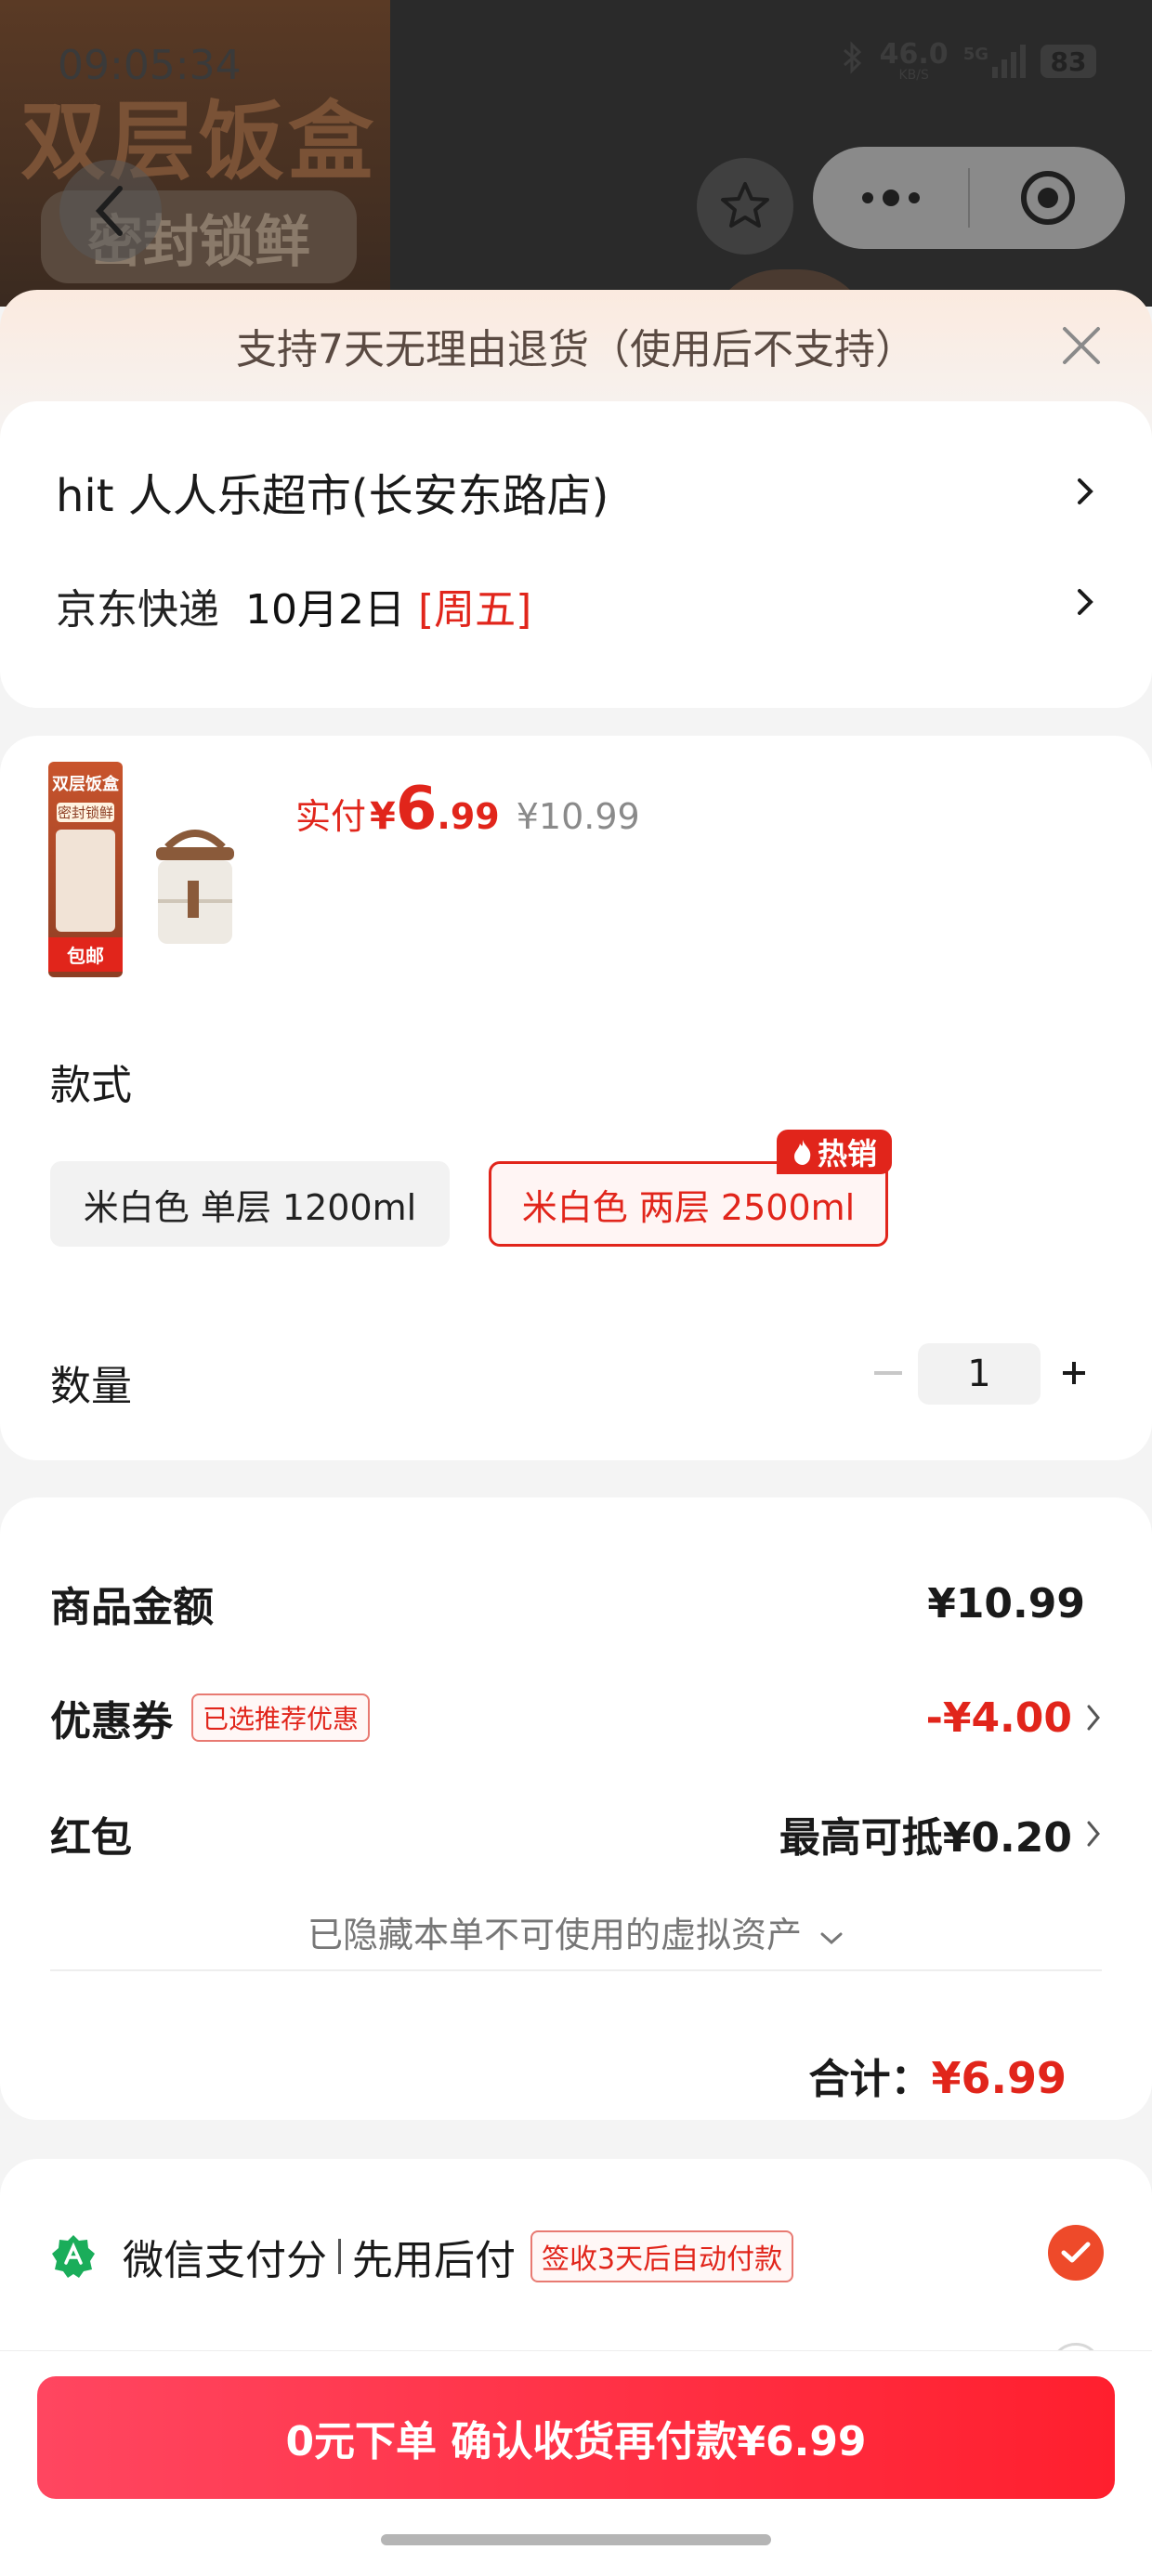 The height and width of the screenshot is (2576, 1152). What do you see at coordinates (576, 1717) in the screenshot?
I see `coupon-row: 优惠券 已选推荐优惠 -¥4.00` at bounding box center [576, 1717].